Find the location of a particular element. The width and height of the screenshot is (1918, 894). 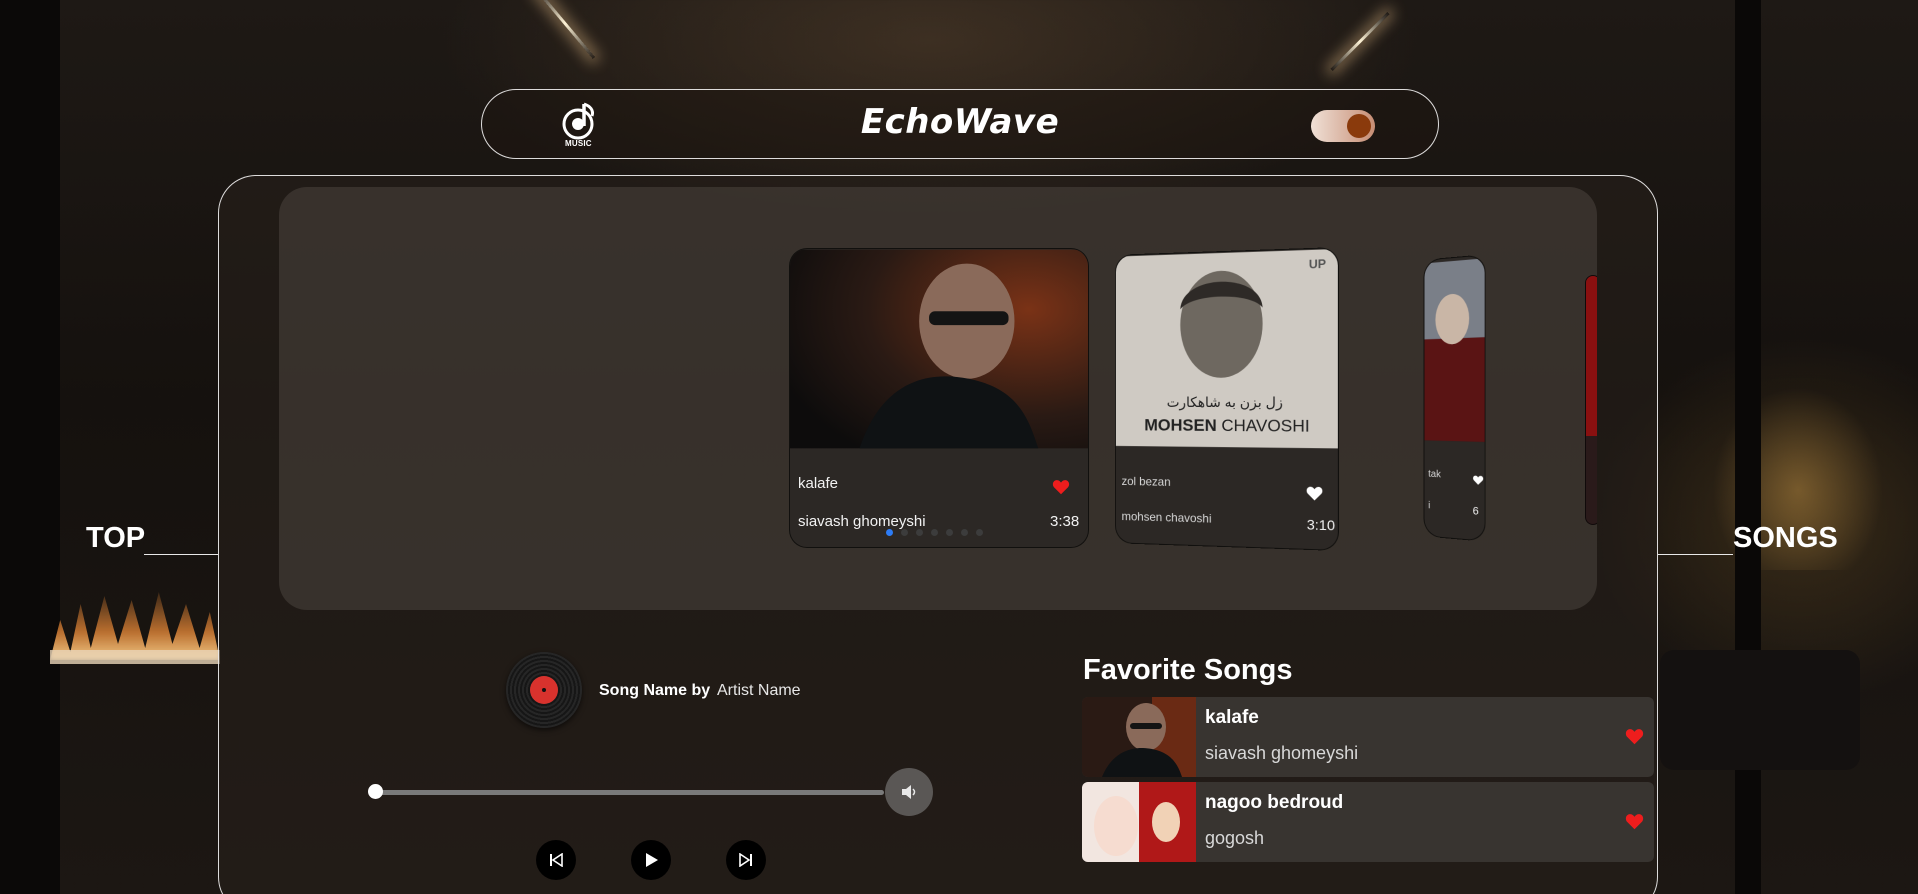

now-playing-song: Song Name by is located at coordinates (655, 690).